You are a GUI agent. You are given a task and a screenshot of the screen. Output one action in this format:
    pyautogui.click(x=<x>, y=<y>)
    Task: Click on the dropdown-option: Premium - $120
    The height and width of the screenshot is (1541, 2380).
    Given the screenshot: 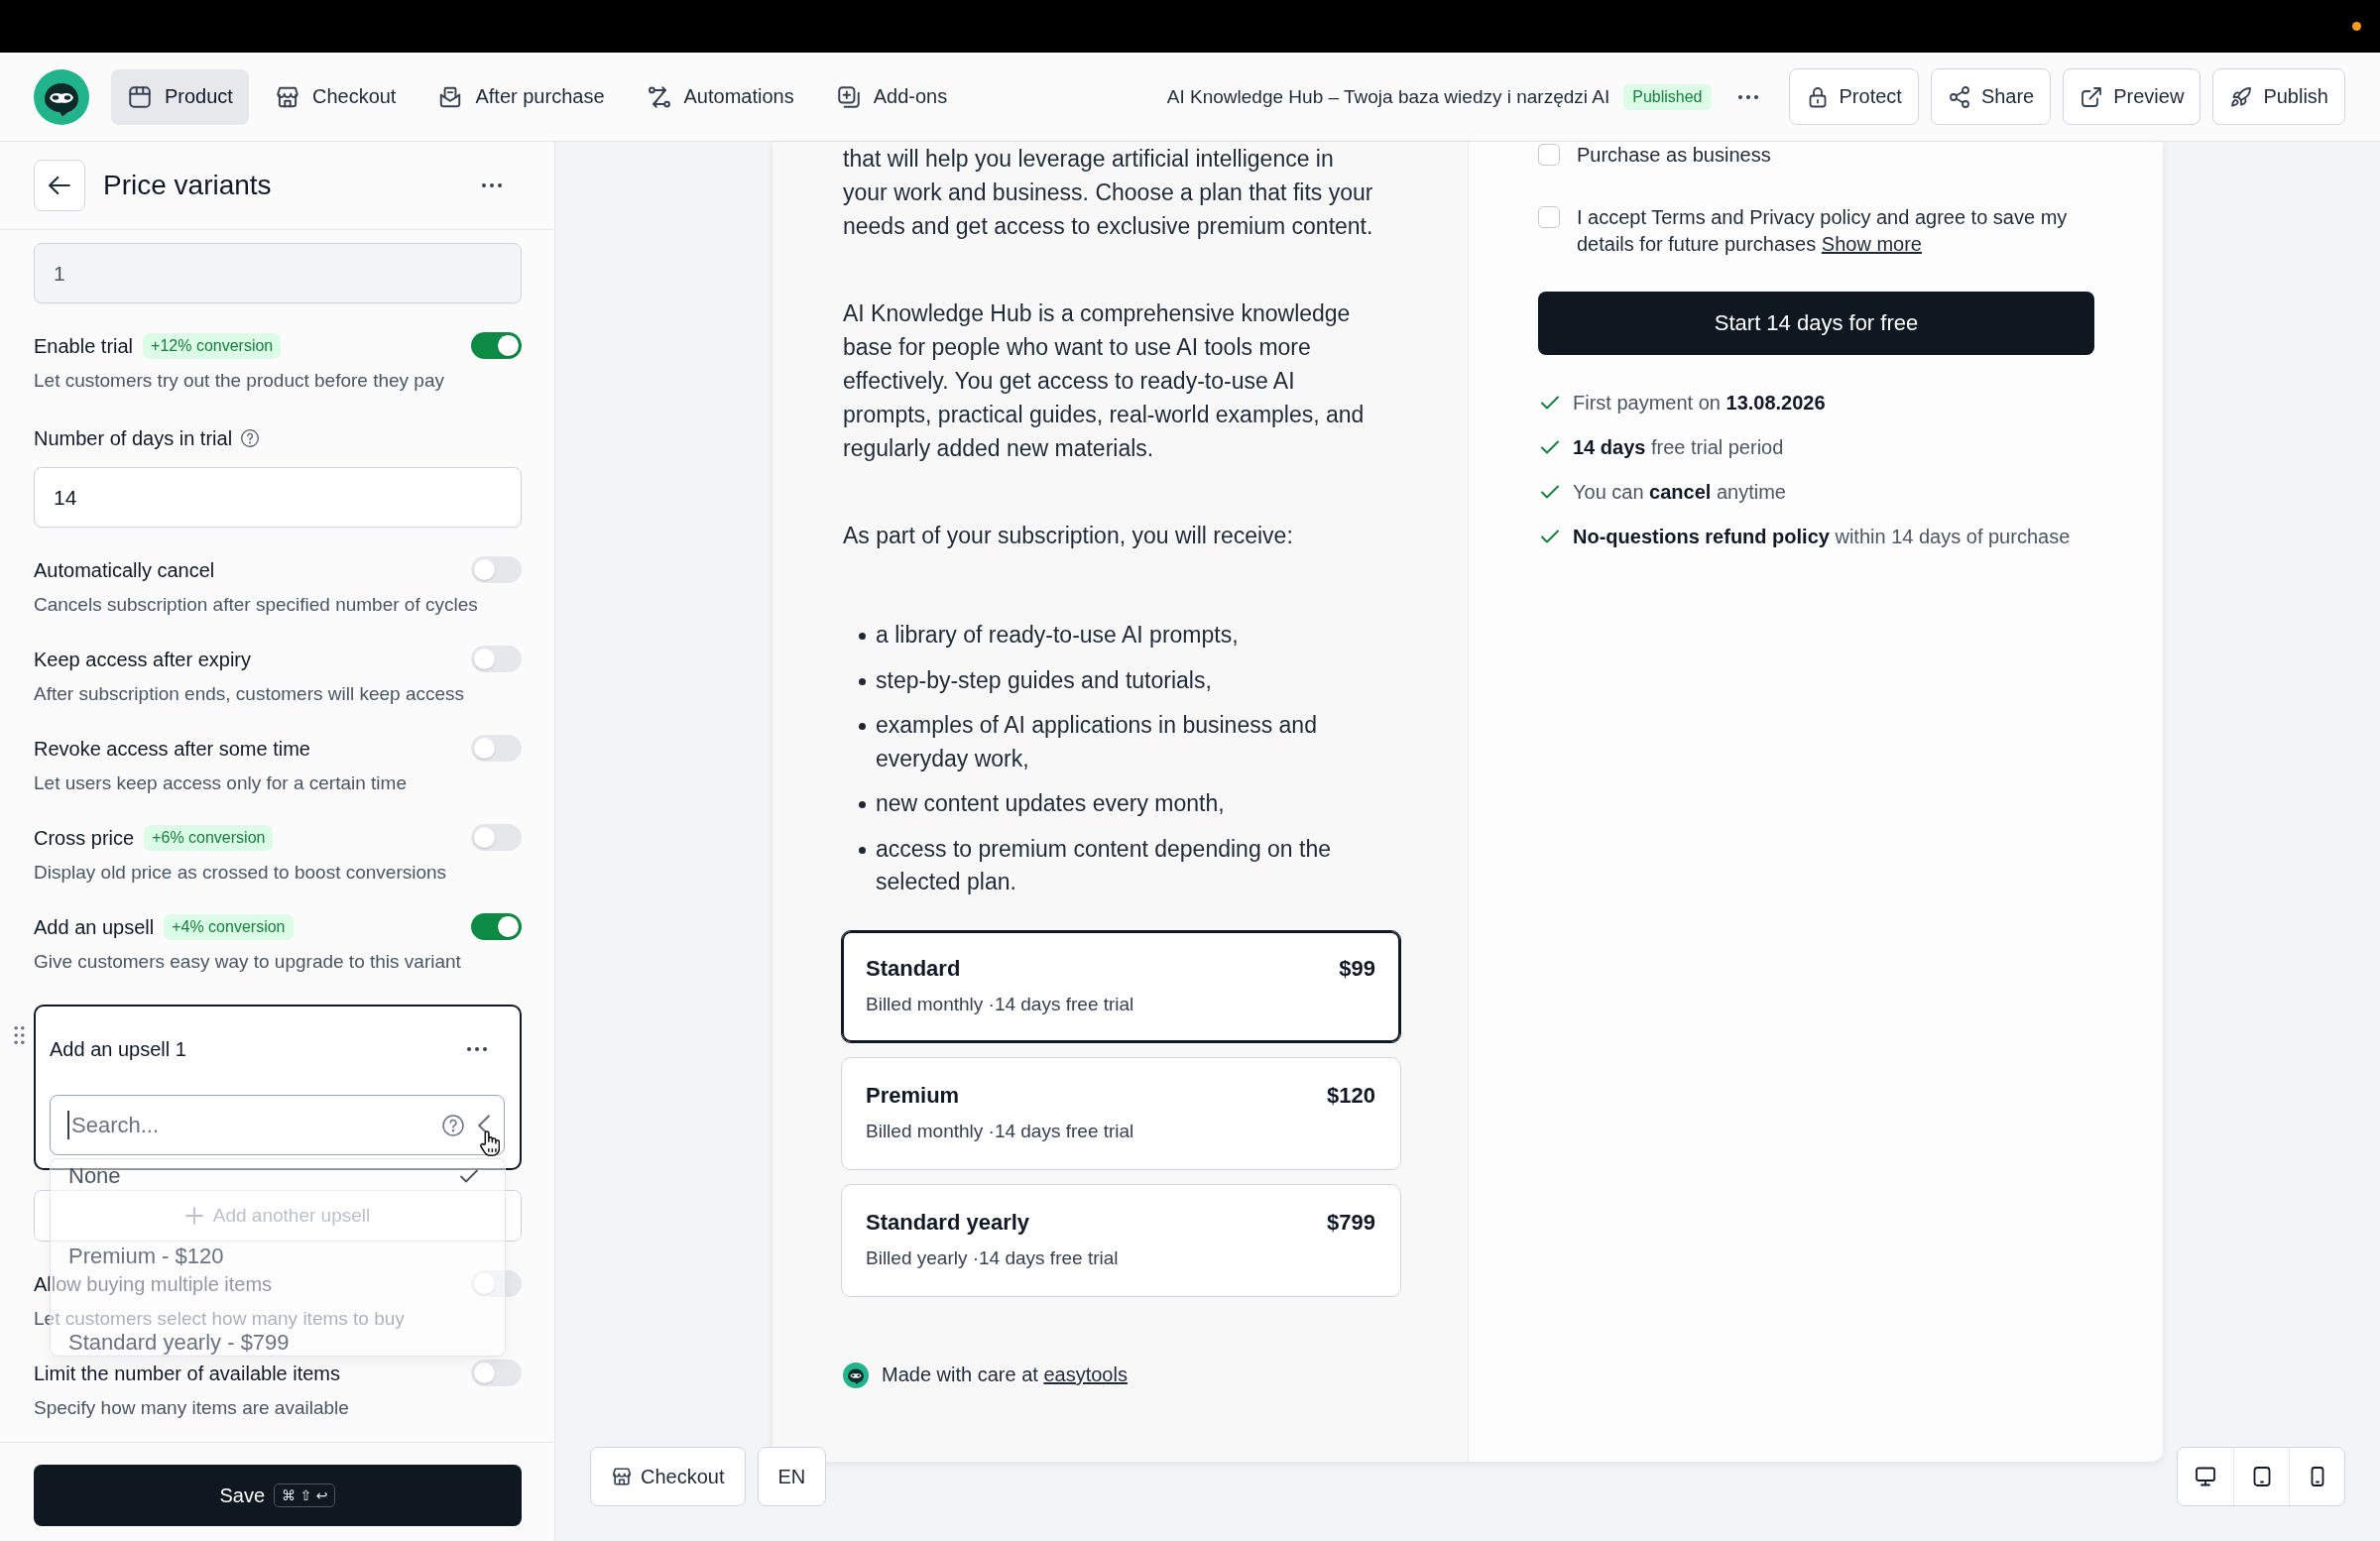 What is the action you would take?
    pyautogui.click(x=274, y=1256)
    